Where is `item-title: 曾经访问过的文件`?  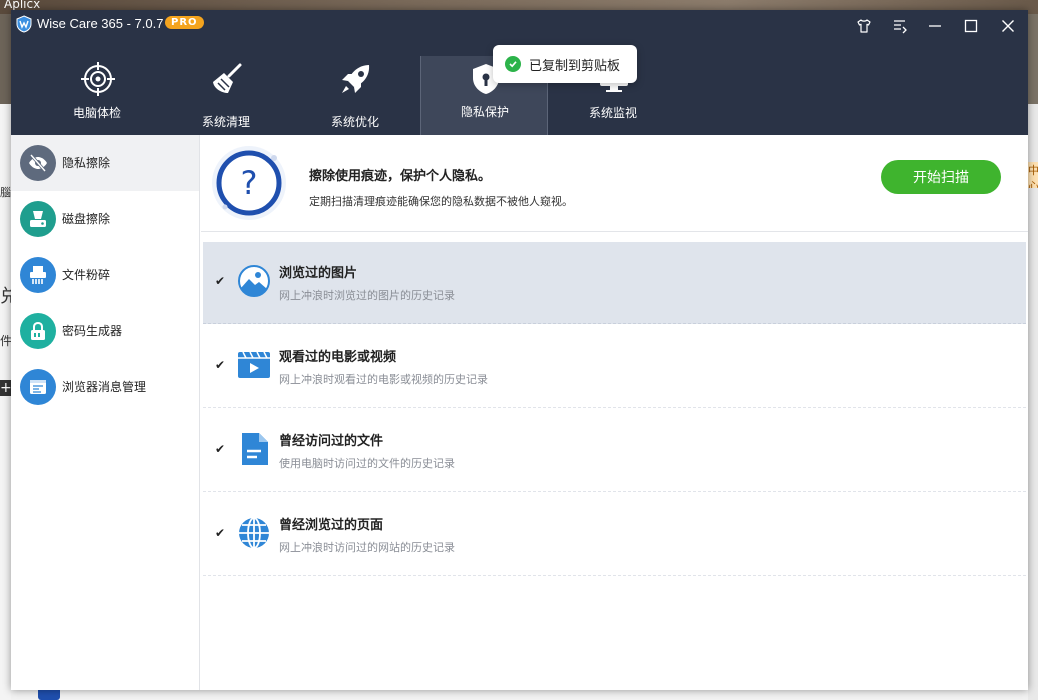
item-title: 曾经访问过的文件 is located at coordinates (331, 441).